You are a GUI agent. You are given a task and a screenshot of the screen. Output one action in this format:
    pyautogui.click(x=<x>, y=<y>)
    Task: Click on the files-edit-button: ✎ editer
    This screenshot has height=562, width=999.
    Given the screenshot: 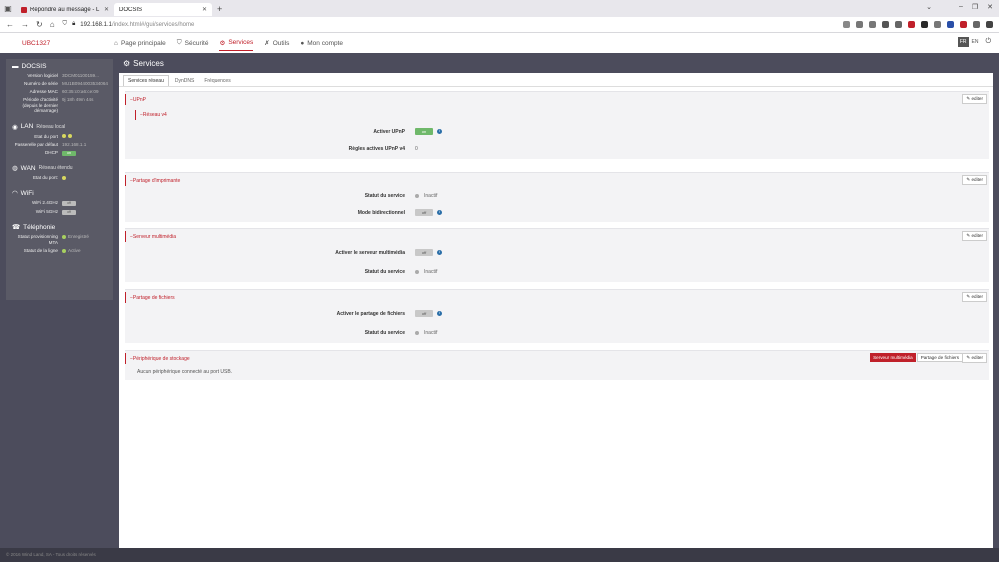 What is the action you would take?
    pyautogui.click(x=974, y=297)
    